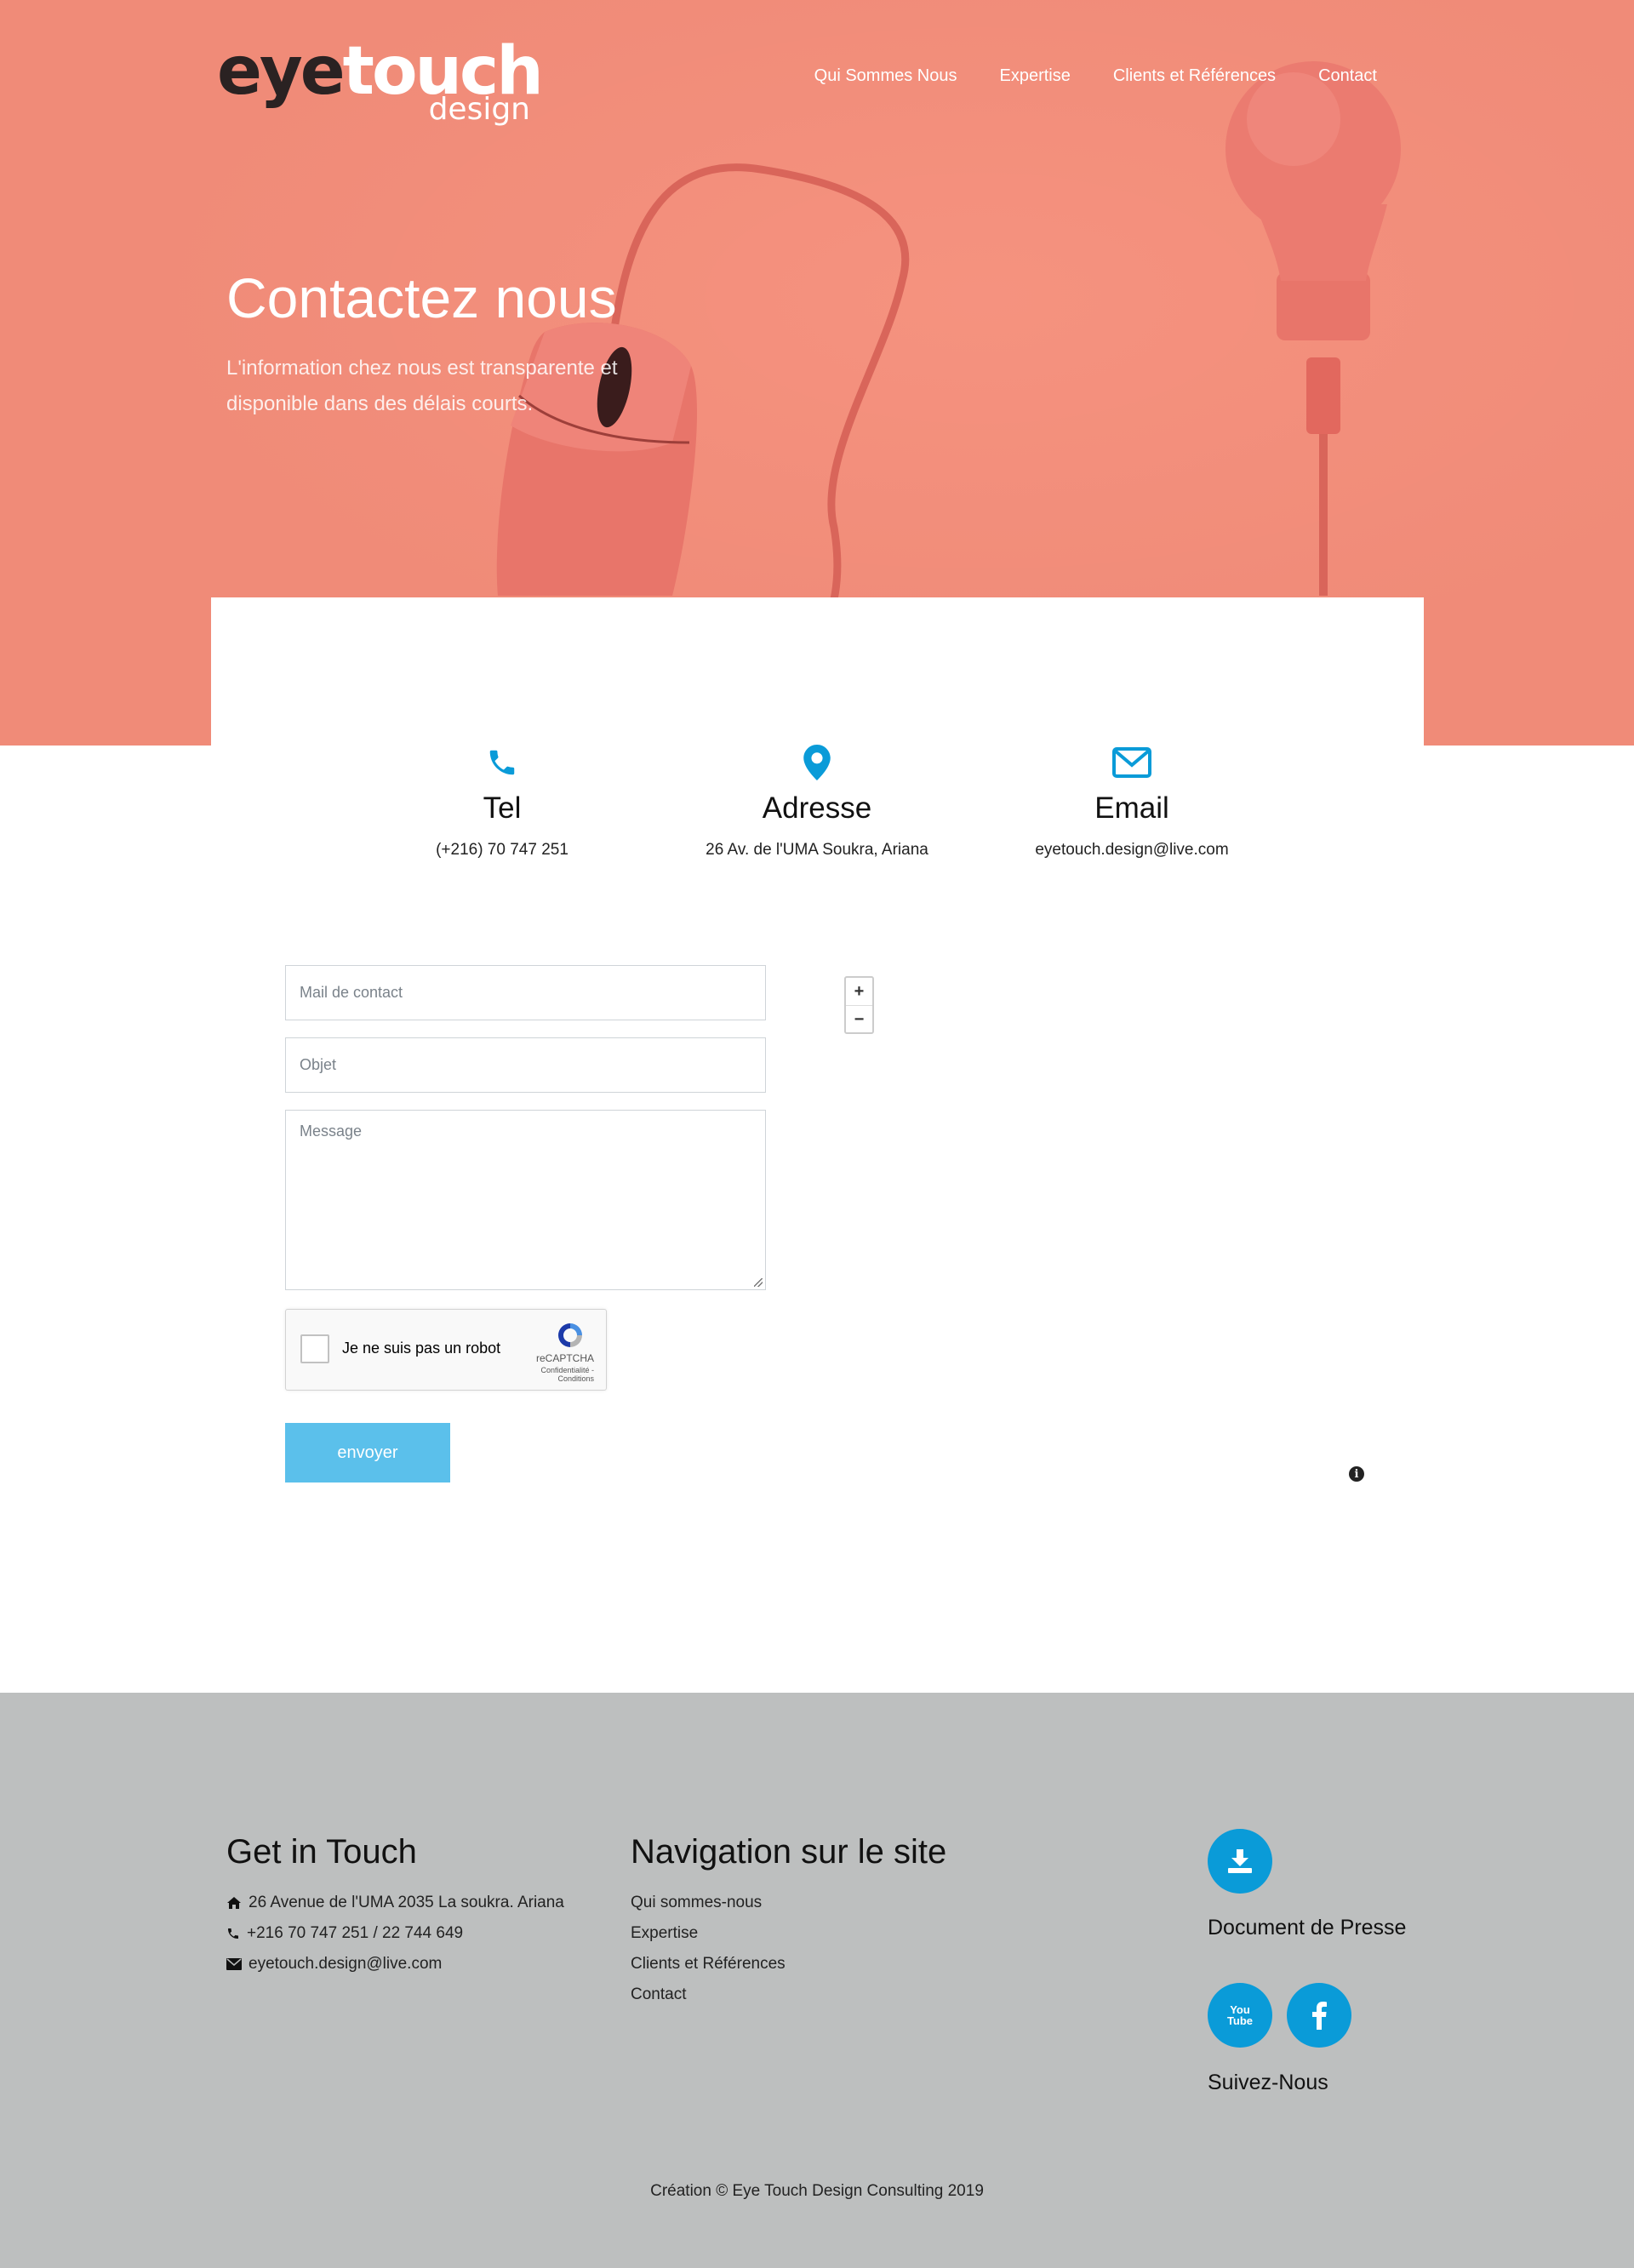 This screenshot has width=1634, height=2268. Describe the element at coordinates (1293, 119) in the screenshot. I see `bulb-highlight` at that location.